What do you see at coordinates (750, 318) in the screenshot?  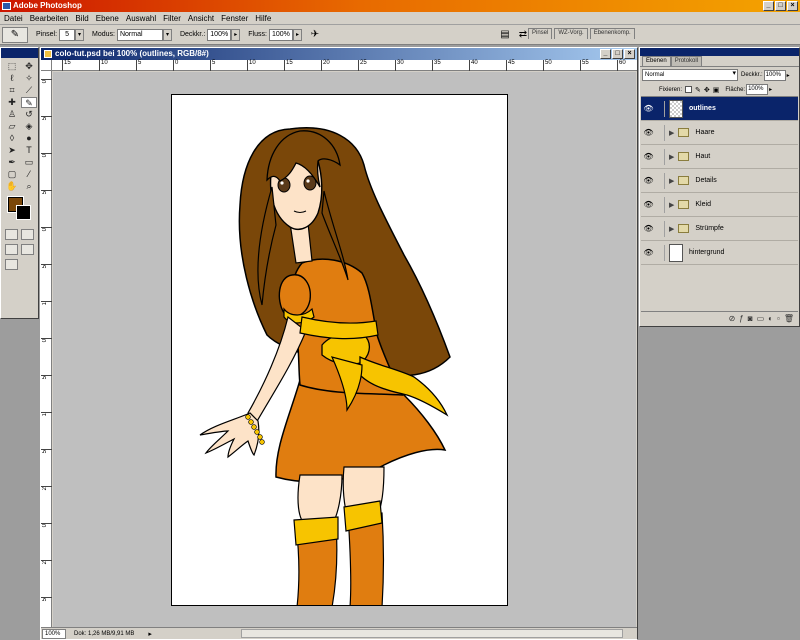 I see `layer-mask-icon: ◙` at bounding box center [750, 318].